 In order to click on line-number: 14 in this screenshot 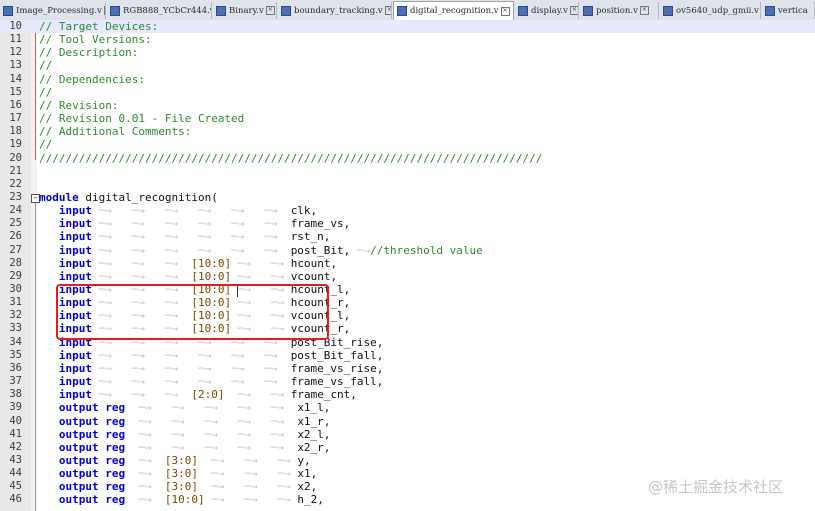, I will do `click(15, 79)`.